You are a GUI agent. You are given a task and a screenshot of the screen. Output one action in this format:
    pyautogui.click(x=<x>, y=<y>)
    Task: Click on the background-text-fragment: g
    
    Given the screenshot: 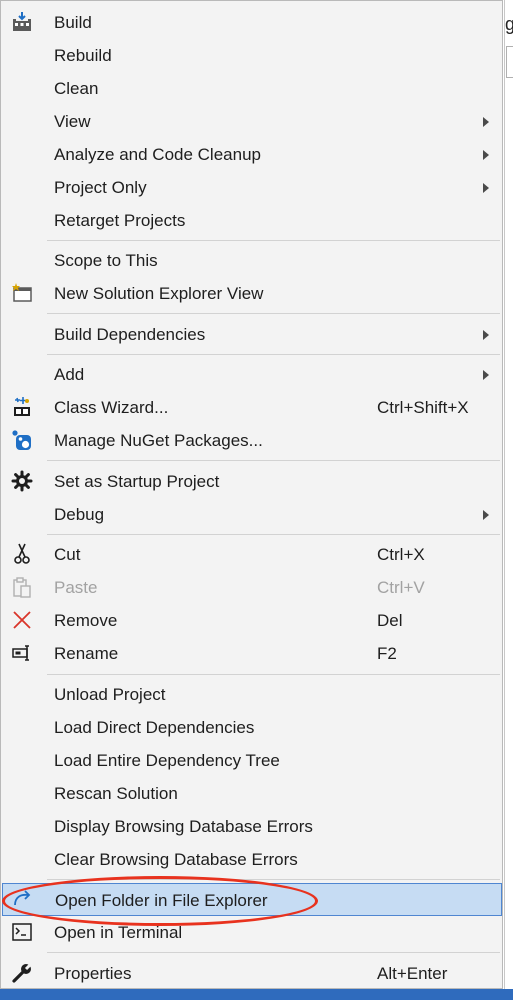 What is the action you would take?
    pyautogui.click(x=509, y=24)
    